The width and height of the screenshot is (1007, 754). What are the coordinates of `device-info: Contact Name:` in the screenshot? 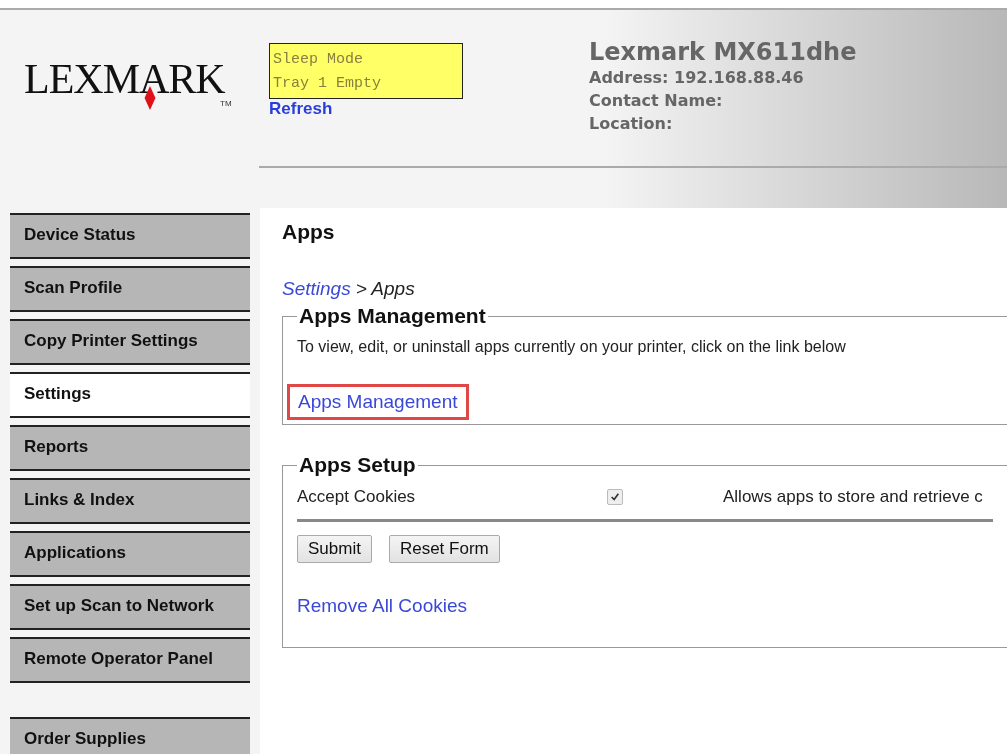 It's located at (656, 101).